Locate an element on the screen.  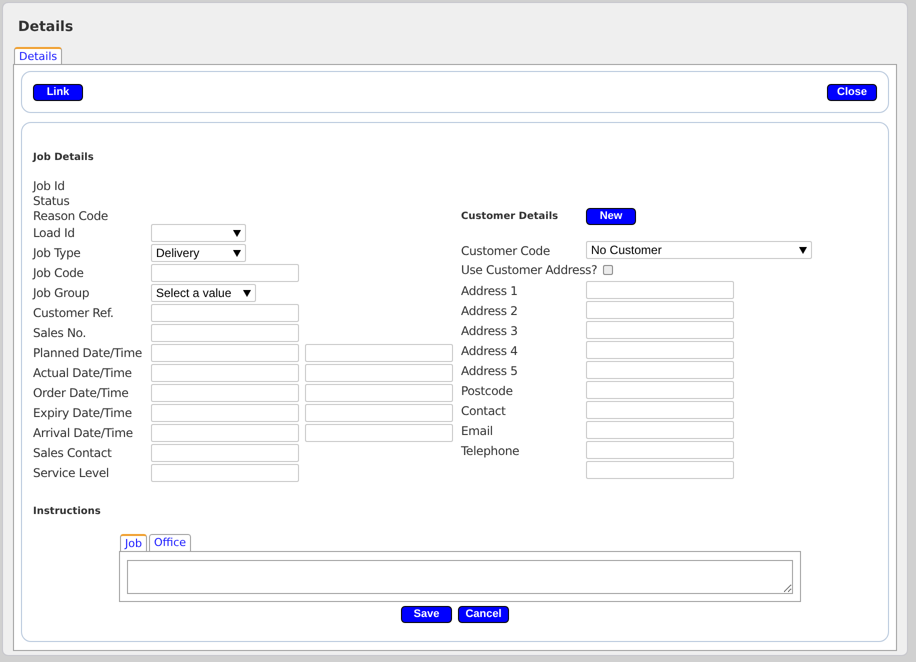
tab: Details is located at coordinates (38, 55).